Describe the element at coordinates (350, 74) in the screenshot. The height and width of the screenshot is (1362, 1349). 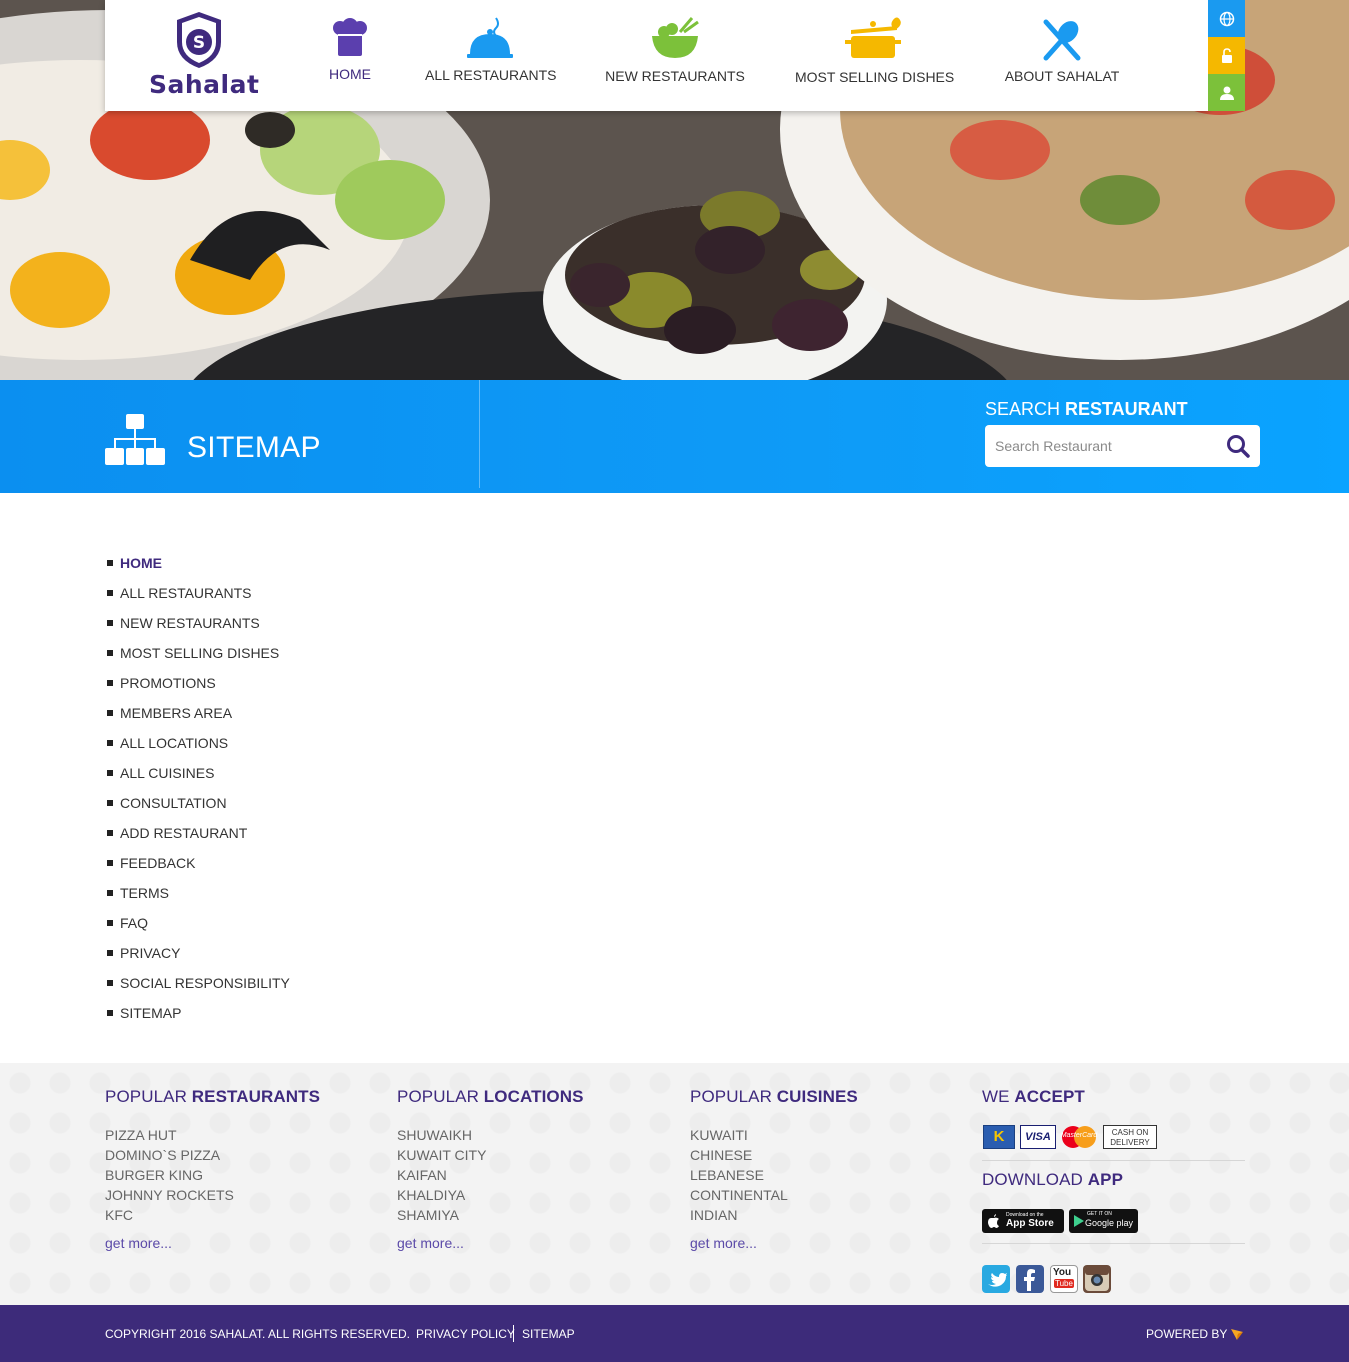
I see `nav-home-label: HOME` at that location.